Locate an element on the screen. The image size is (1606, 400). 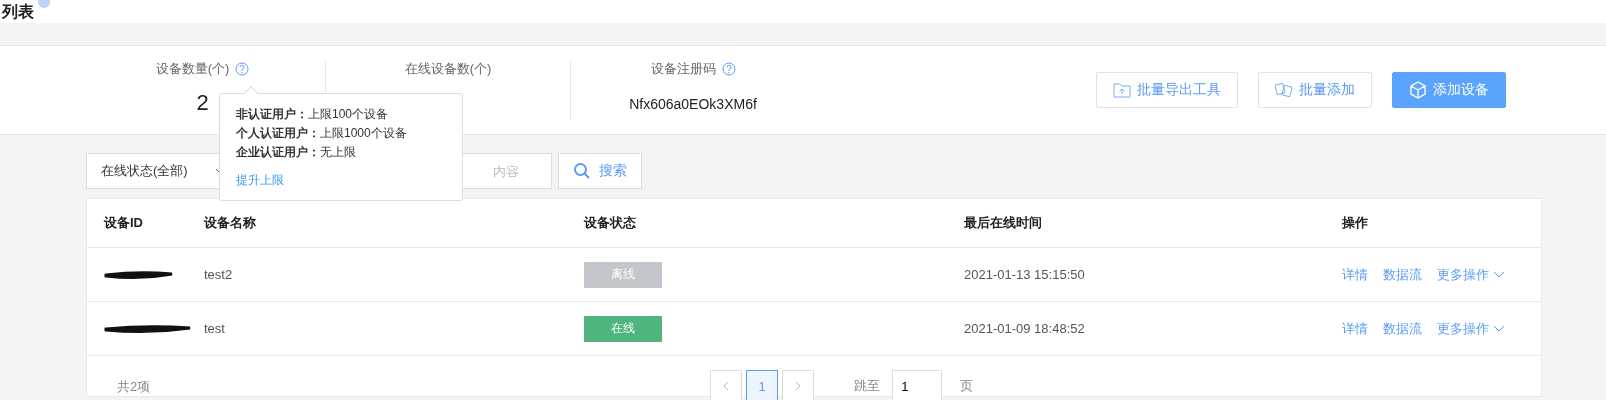
page-input: 1 is located at coordinates (917, 385).